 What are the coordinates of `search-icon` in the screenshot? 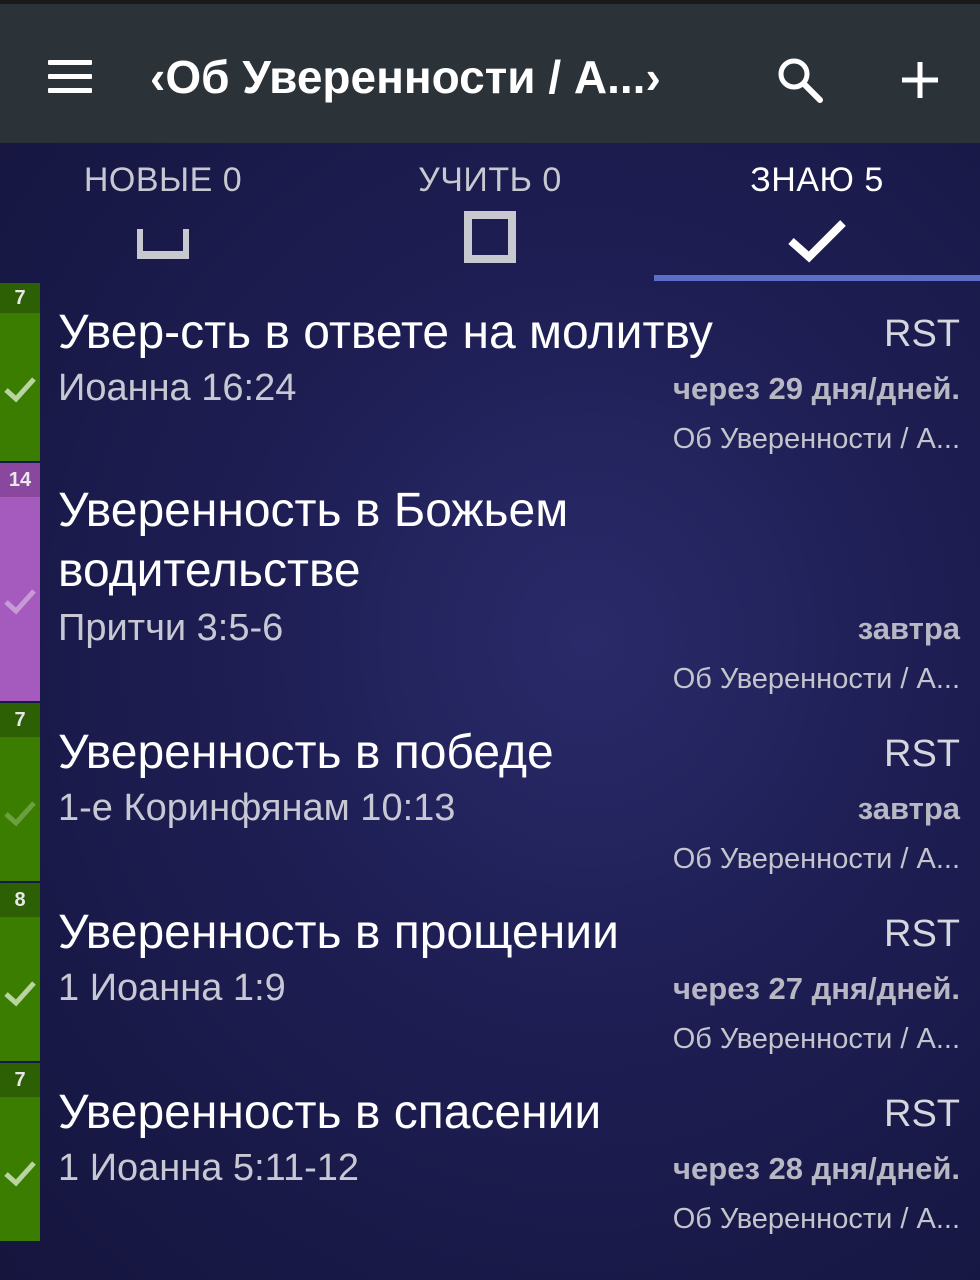 It's located at (800, 80).